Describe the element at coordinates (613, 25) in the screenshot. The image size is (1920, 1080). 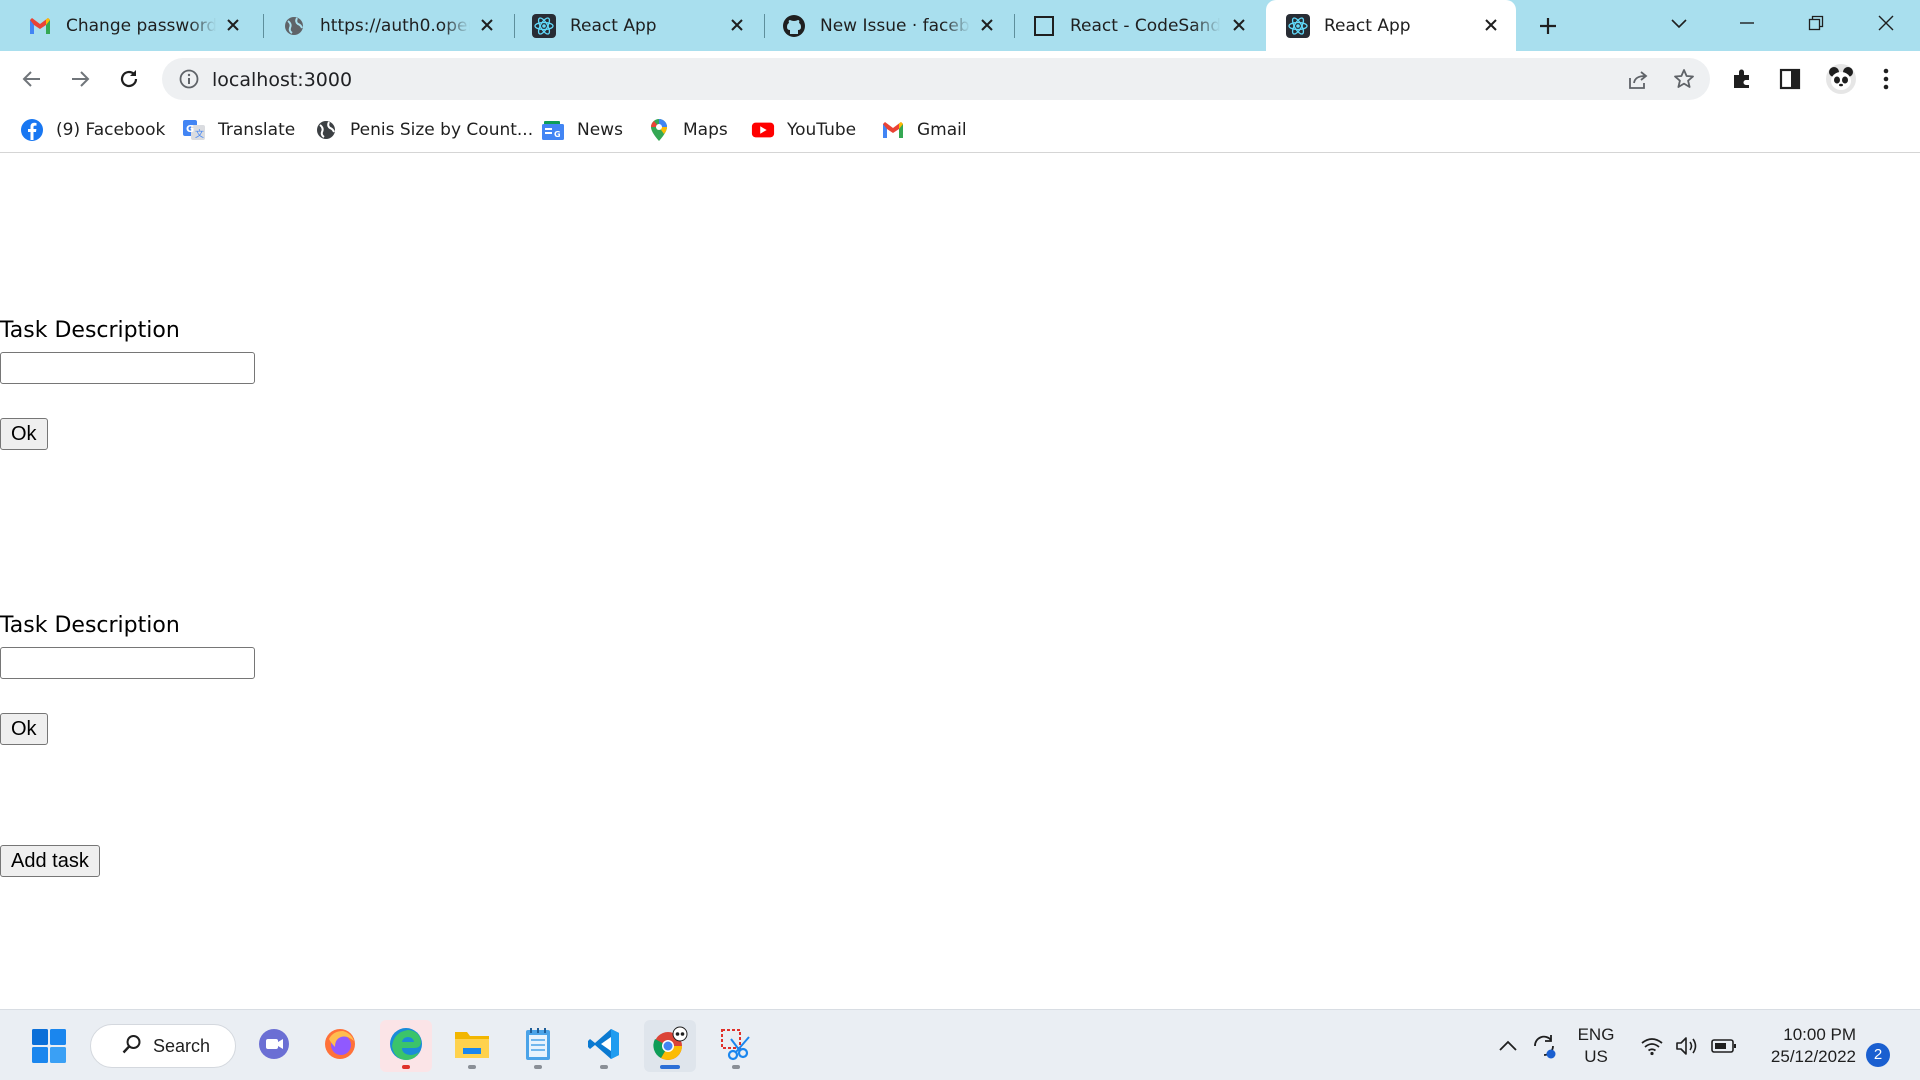
I see `tab-title: React App` at that location.